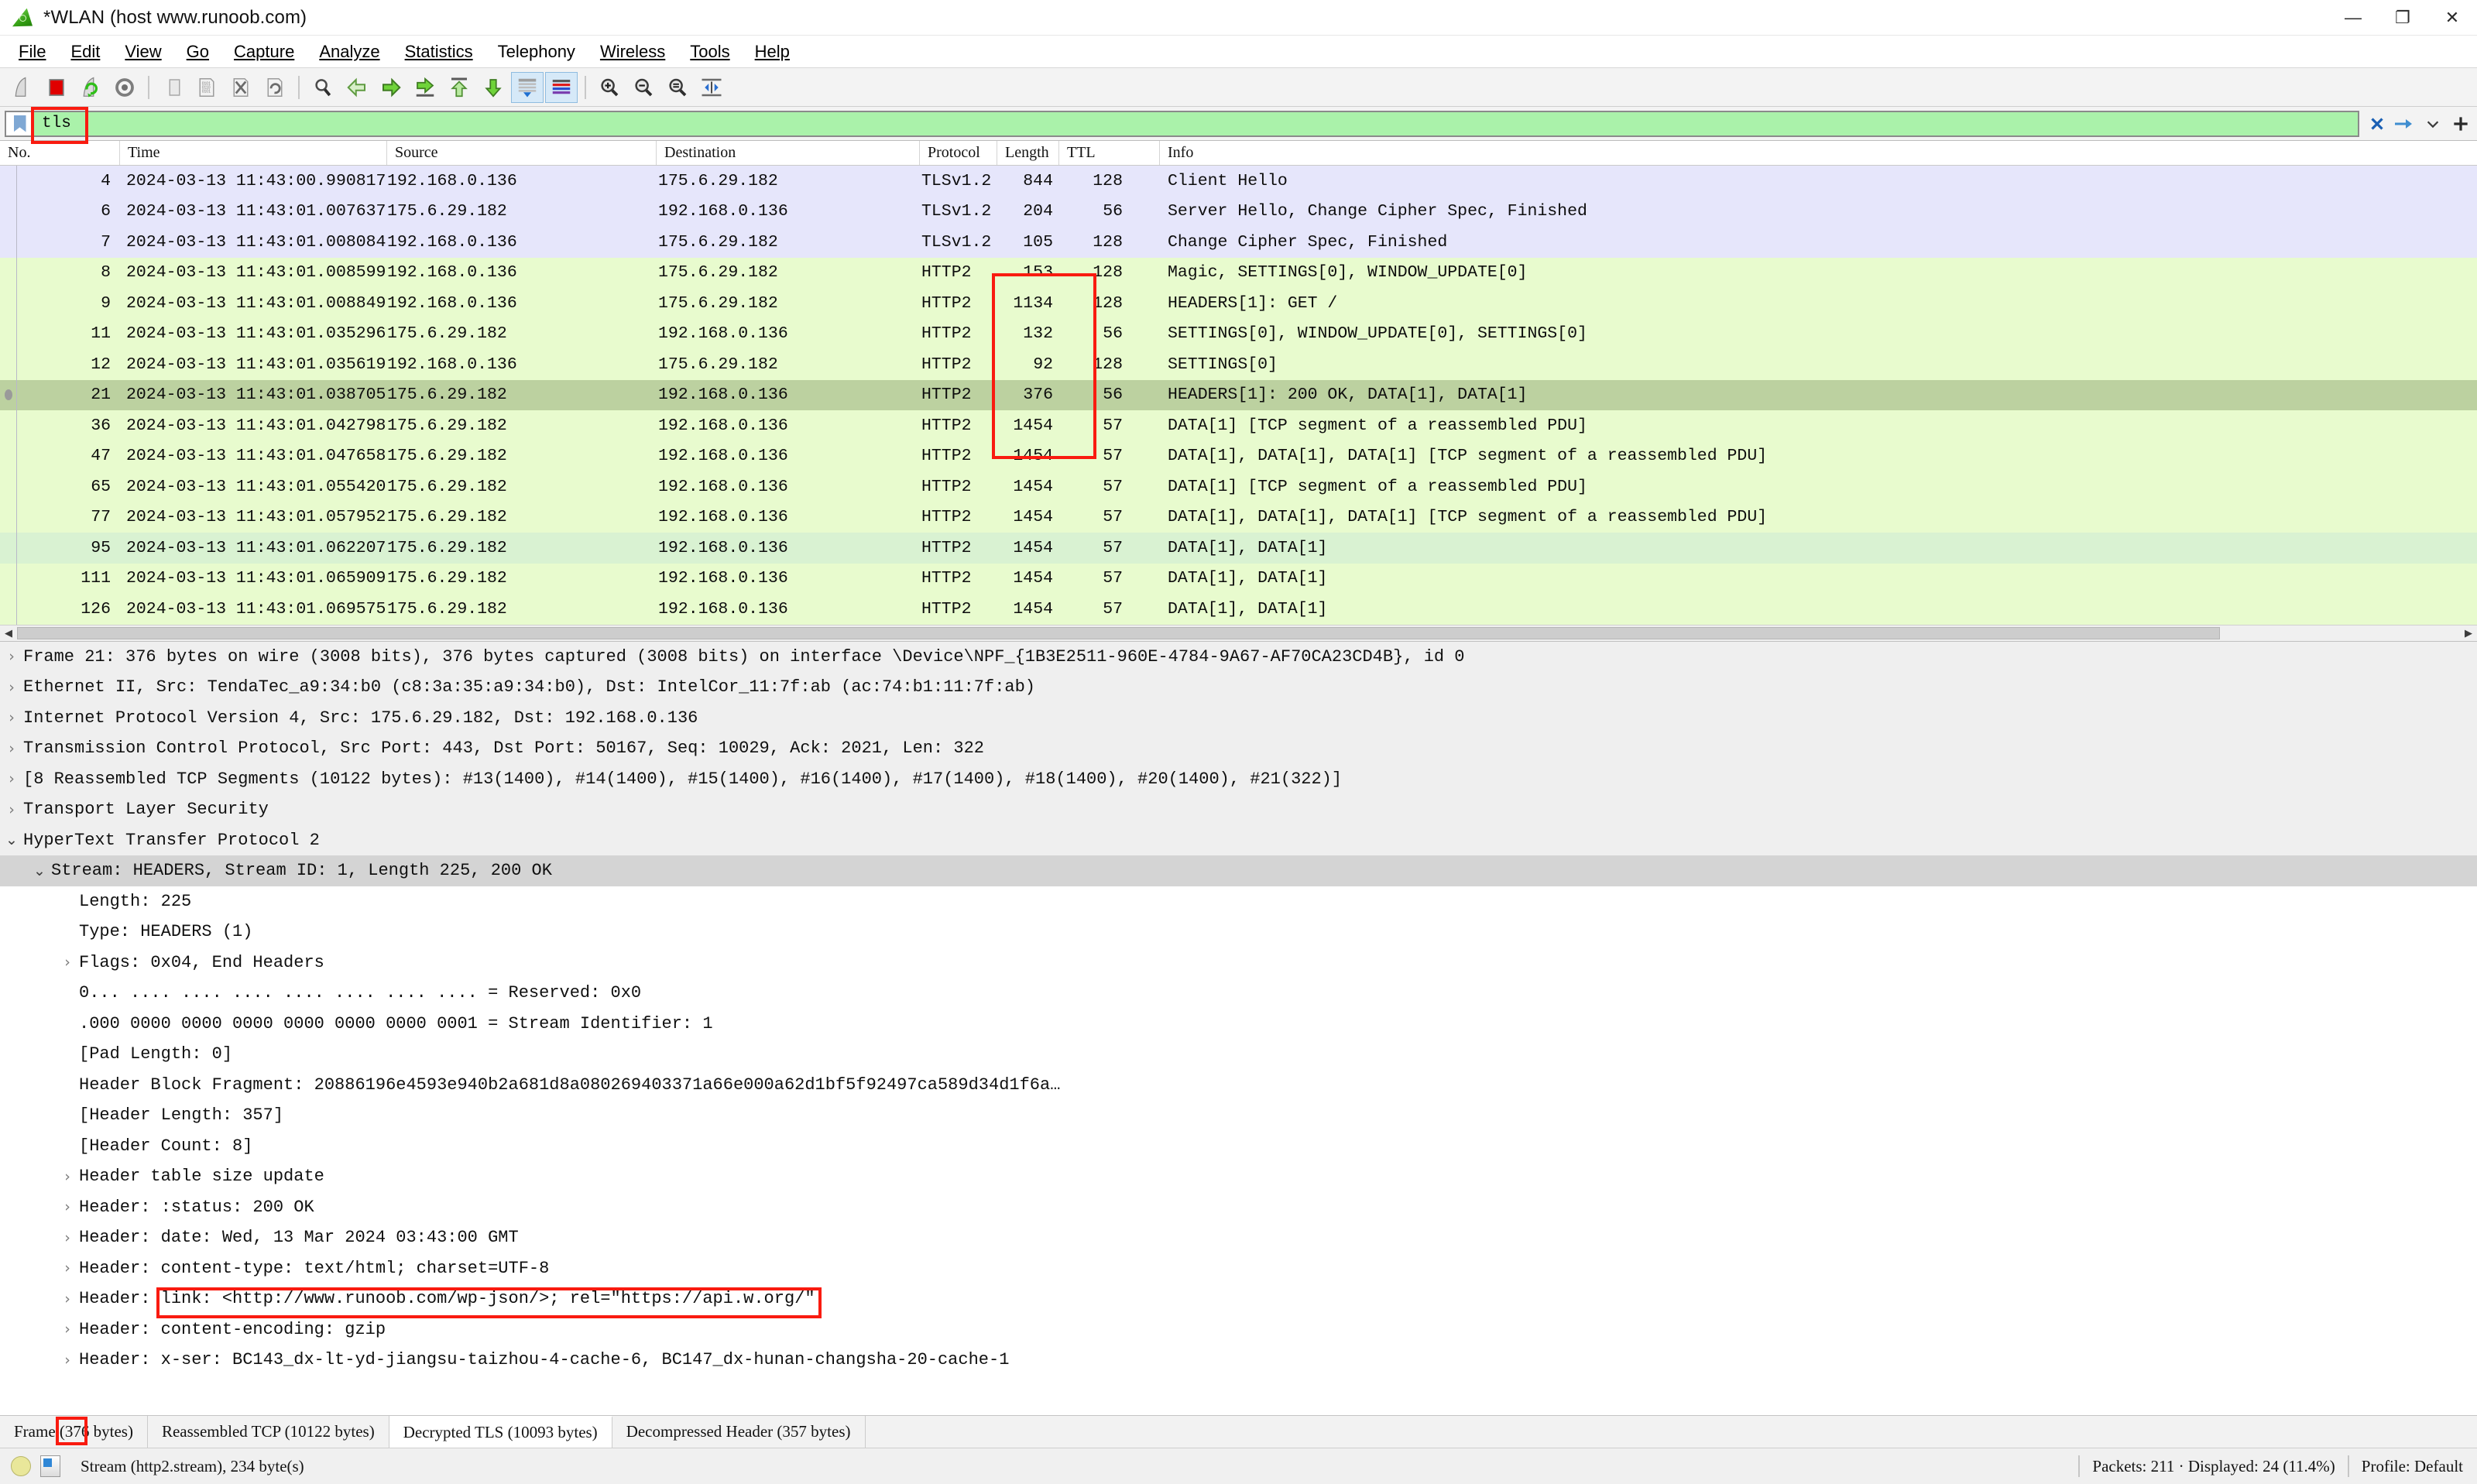  I want to click on hscroll-thumb, so click(1118, 632).